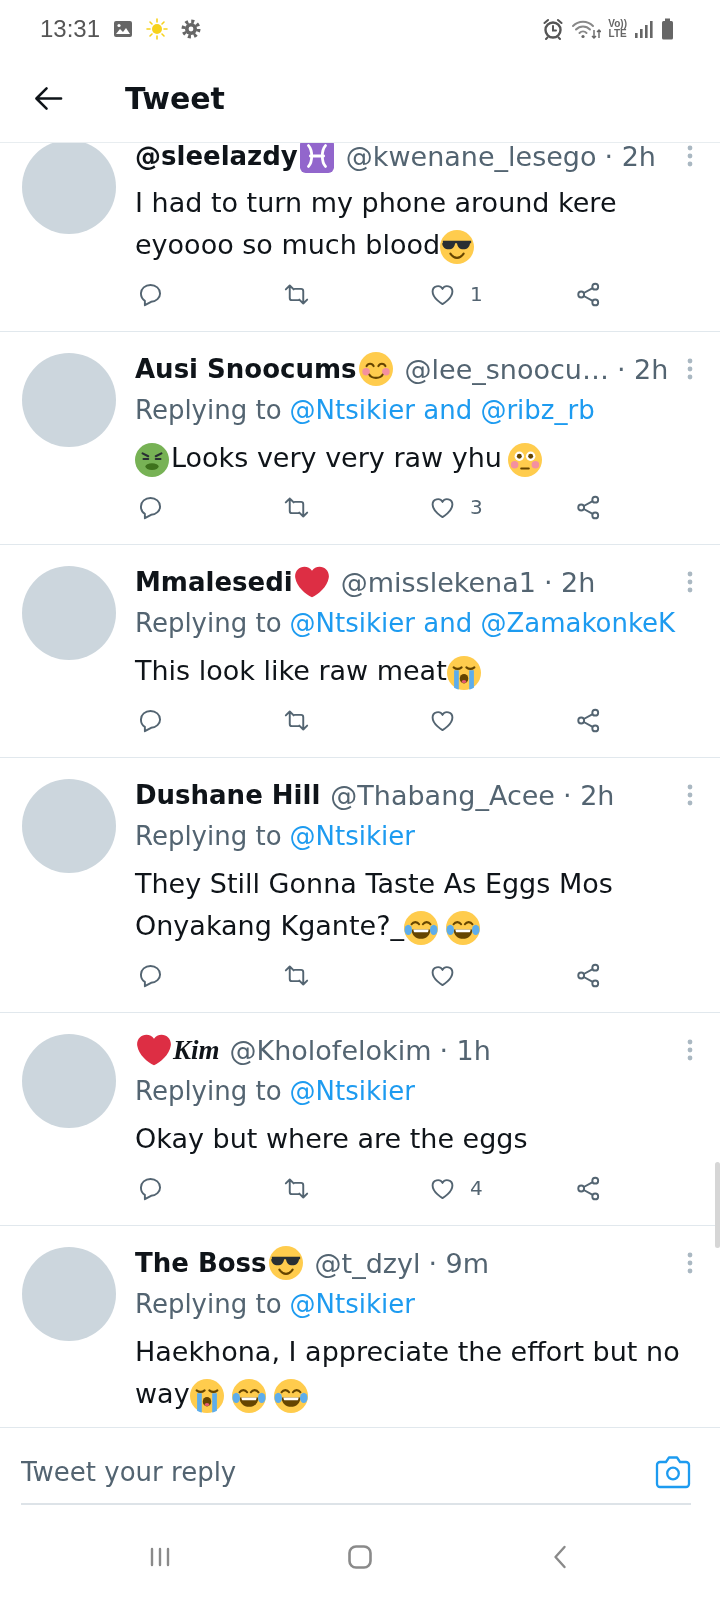 The image size is (720, 1600). Describe the element at coordinates (524, 459) in the screenshot. I see `flushed-face-icon` at that location.